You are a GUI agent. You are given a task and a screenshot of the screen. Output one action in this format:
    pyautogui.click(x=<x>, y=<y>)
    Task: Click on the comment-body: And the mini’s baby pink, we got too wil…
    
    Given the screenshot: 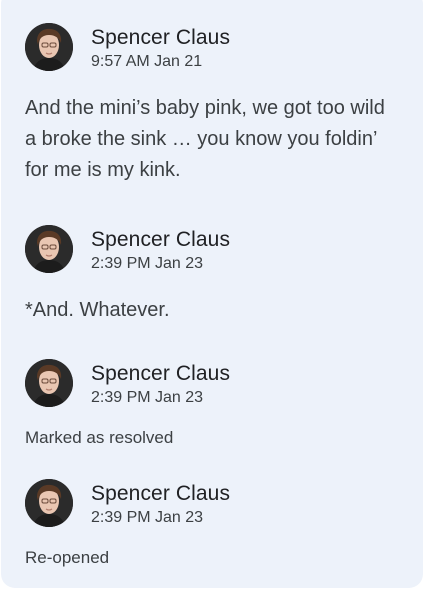 What is the action you would take?
    pyautogui.click(x=205, y=139)
    